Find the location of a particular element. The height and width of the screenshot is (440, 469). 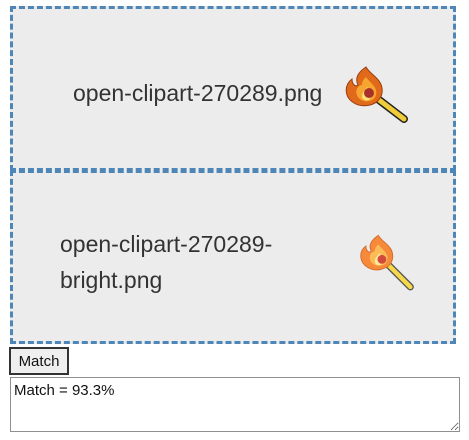

image-filename: open-clipart-270289.png is located at coordinates (198, 93).